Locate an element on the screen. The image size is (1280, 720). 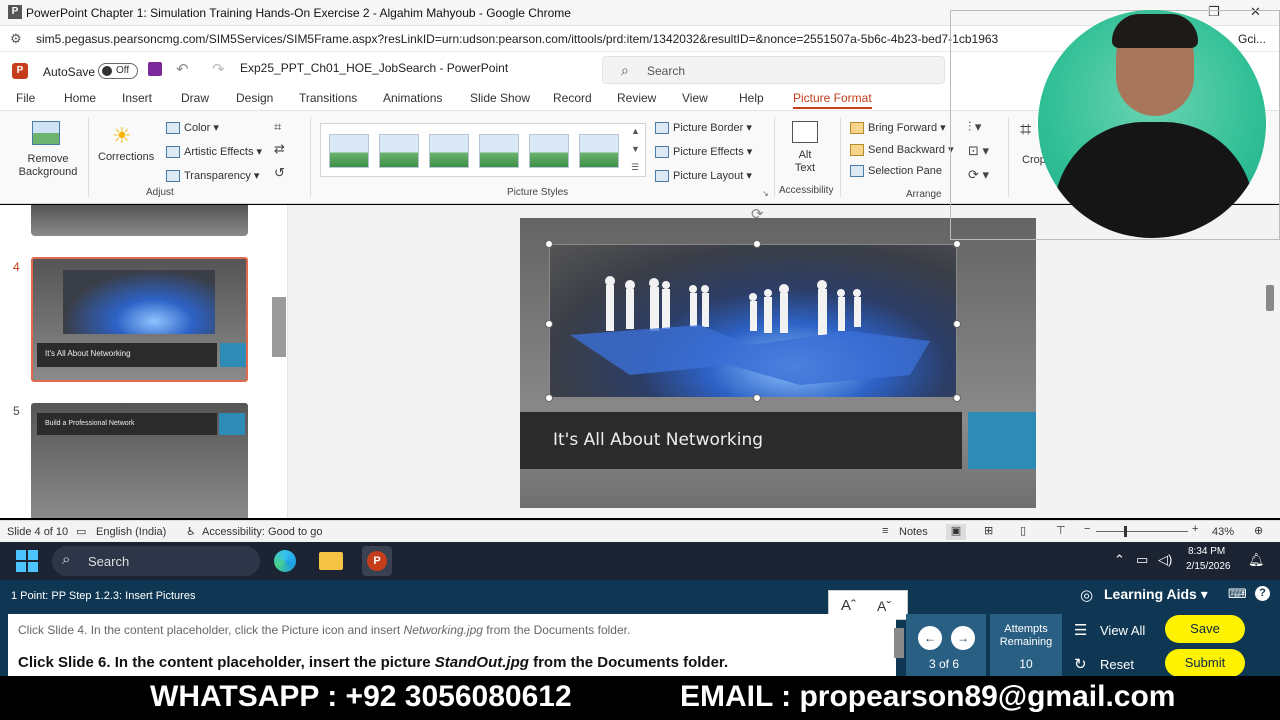
artistic-effects-button: Artistic Effects ▾ is located at coordinates (214, 152).